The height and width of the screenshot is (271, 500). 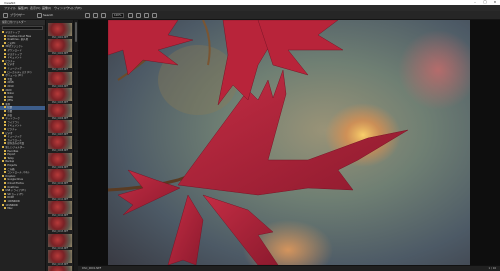 I want to click on tree-item-label: ミュージック, so click(x=14, y=68).